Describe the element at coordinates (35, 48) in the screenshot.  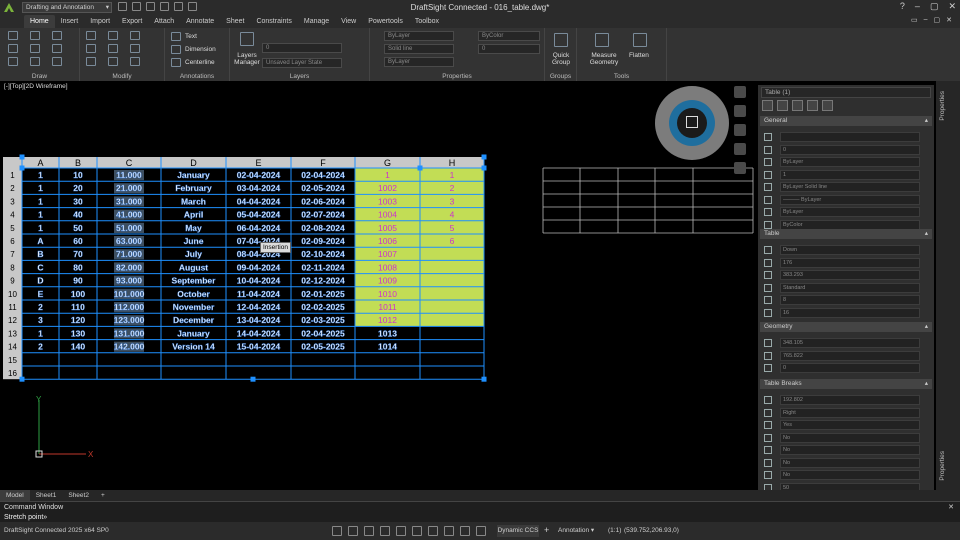
I see `arc-icon` at that location.